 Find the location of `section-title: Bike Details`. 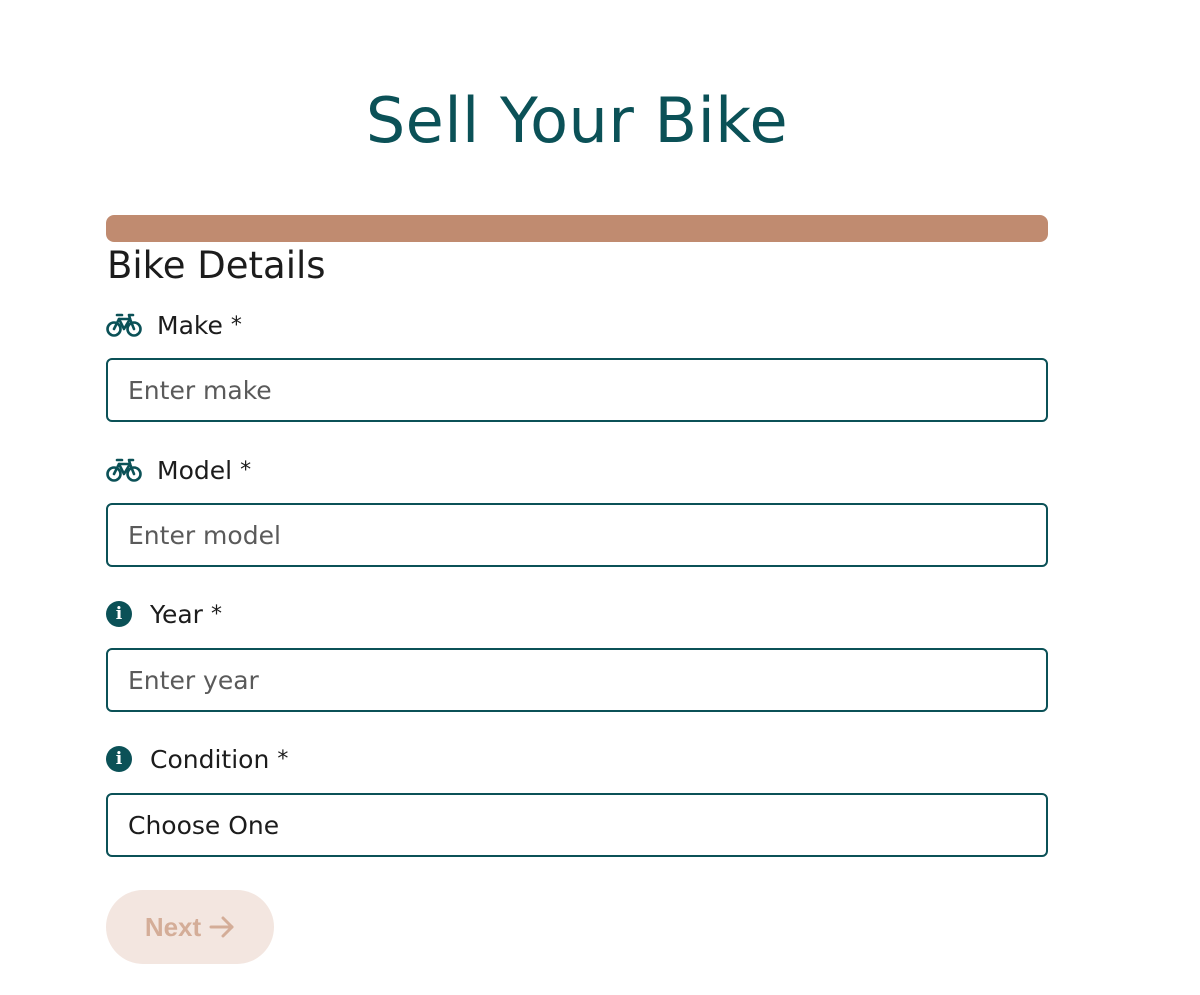

section-title: Bike Details is located at coordinates (216, 265).